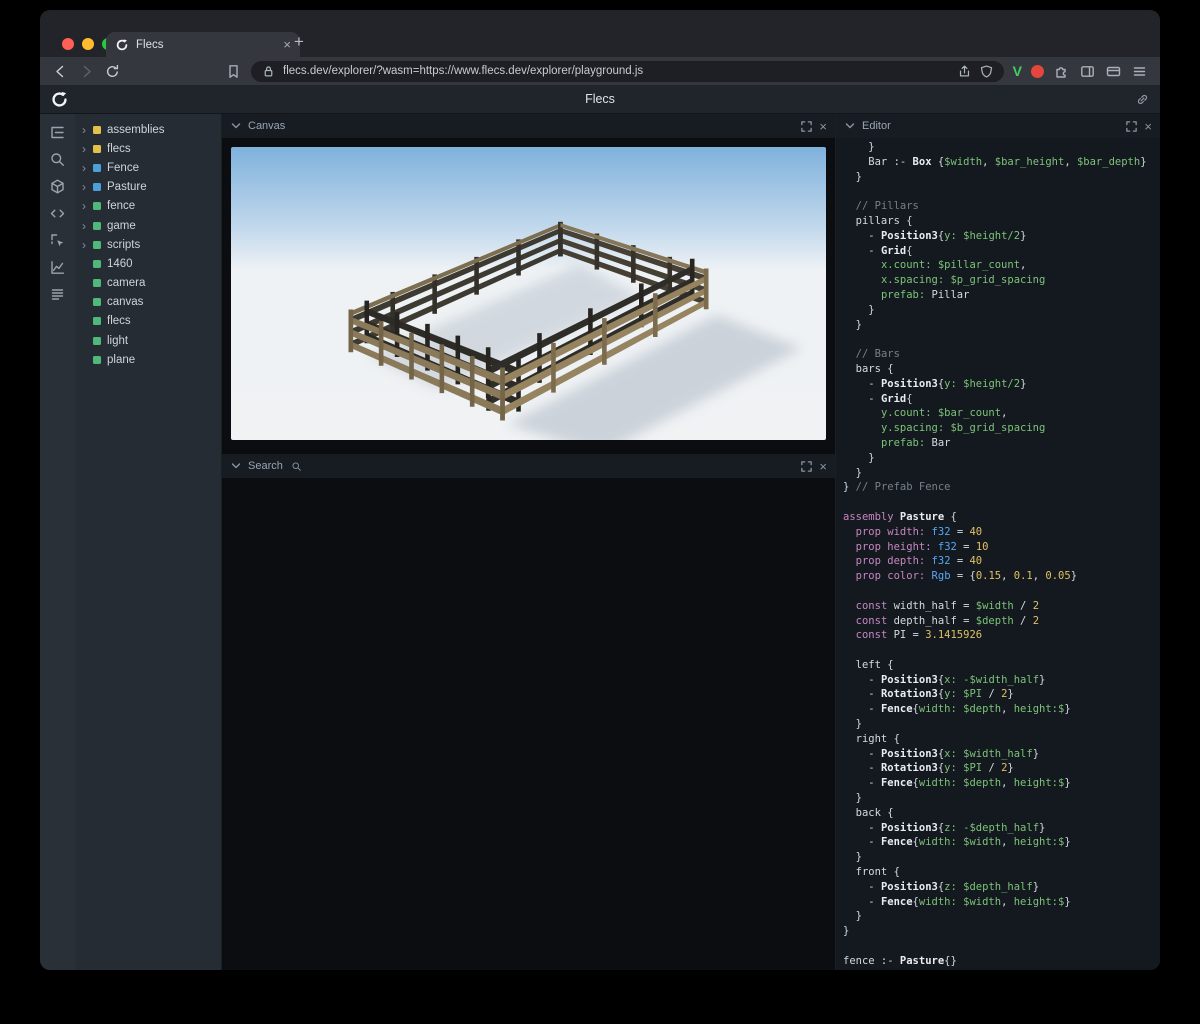 The image size is (1200, 1024). What do you see at coordinates (57, 267) in the screenshot?
I see `chart-icon` at bounding box center [57, 267].